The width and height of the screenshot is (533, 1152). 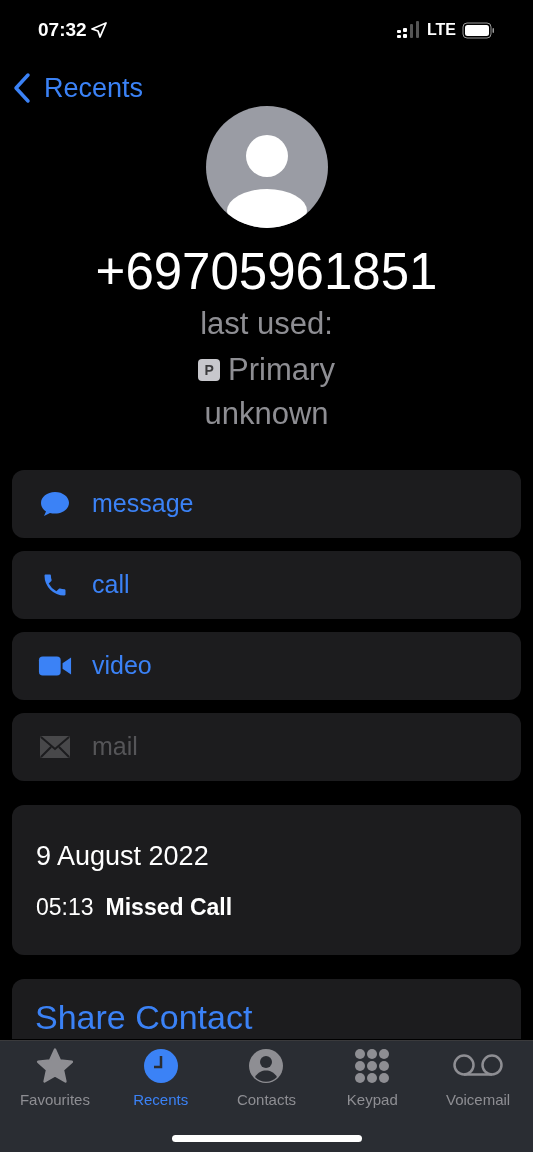 I want to click on back-button: Recents, so click(x=78, y=88).